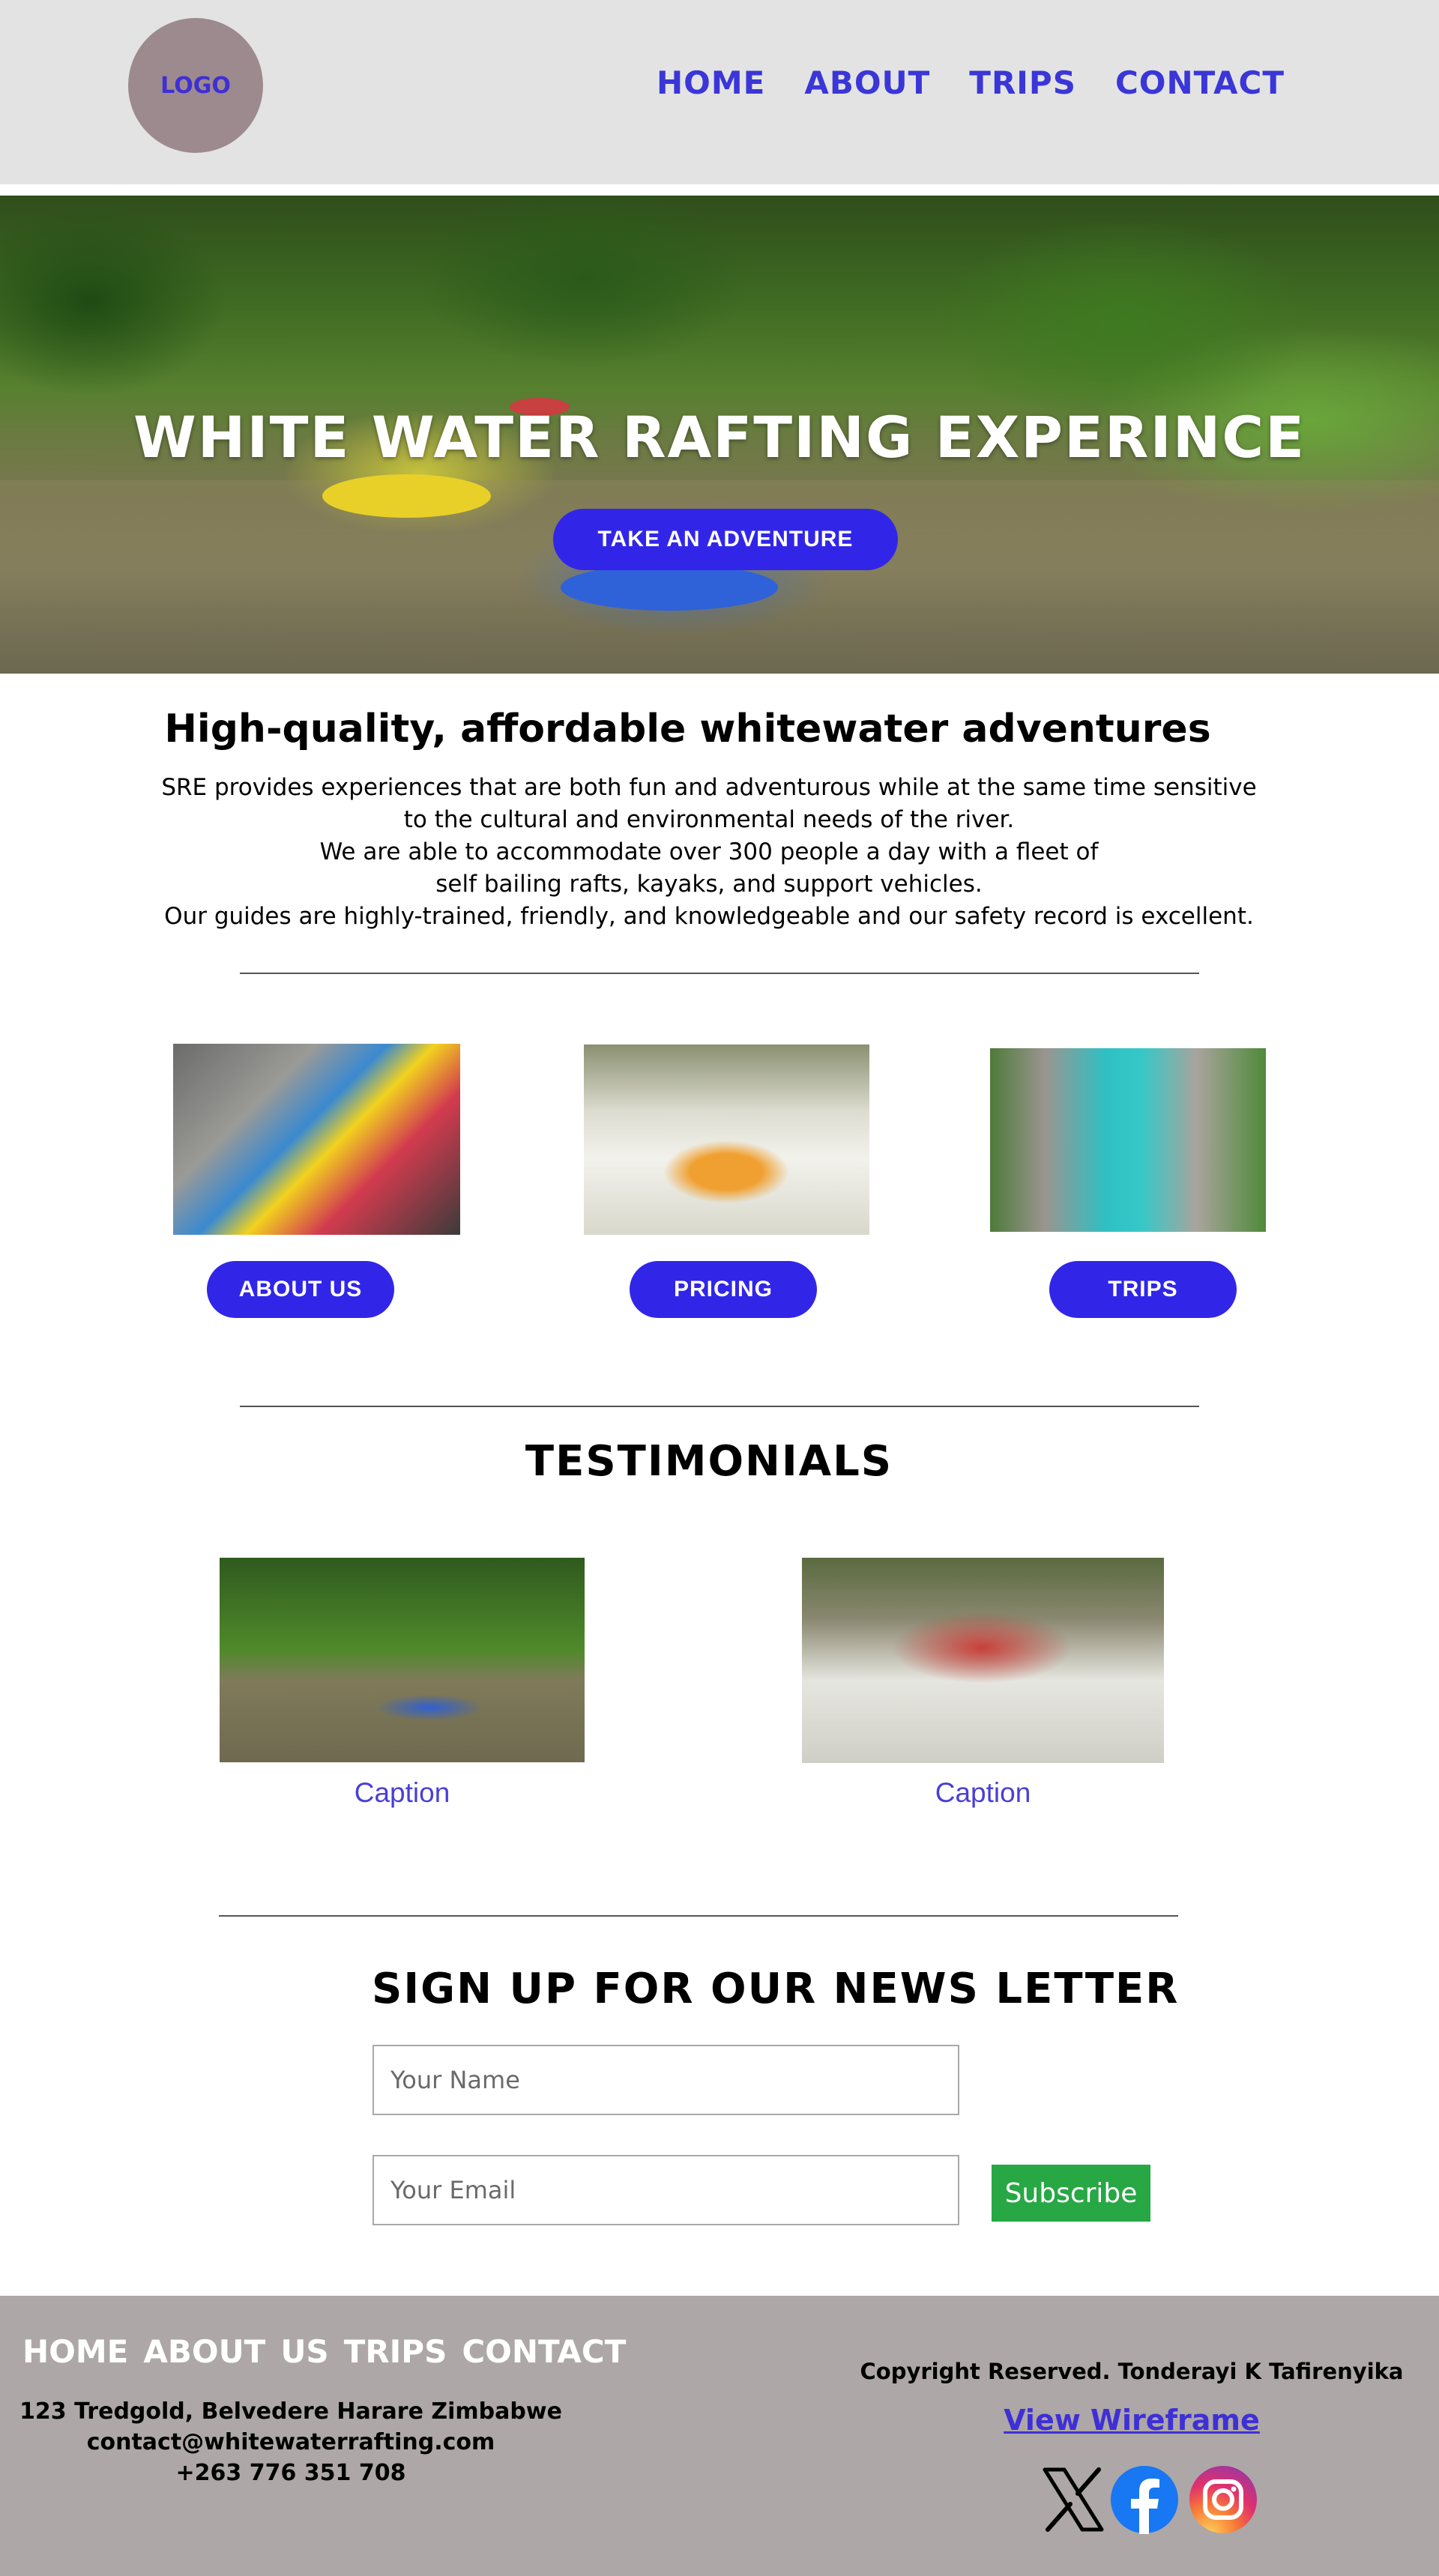  What do you see at coordinates (406, 496) in the screenshot?
I see `raft-yellow` at bounding box center [406, 496].